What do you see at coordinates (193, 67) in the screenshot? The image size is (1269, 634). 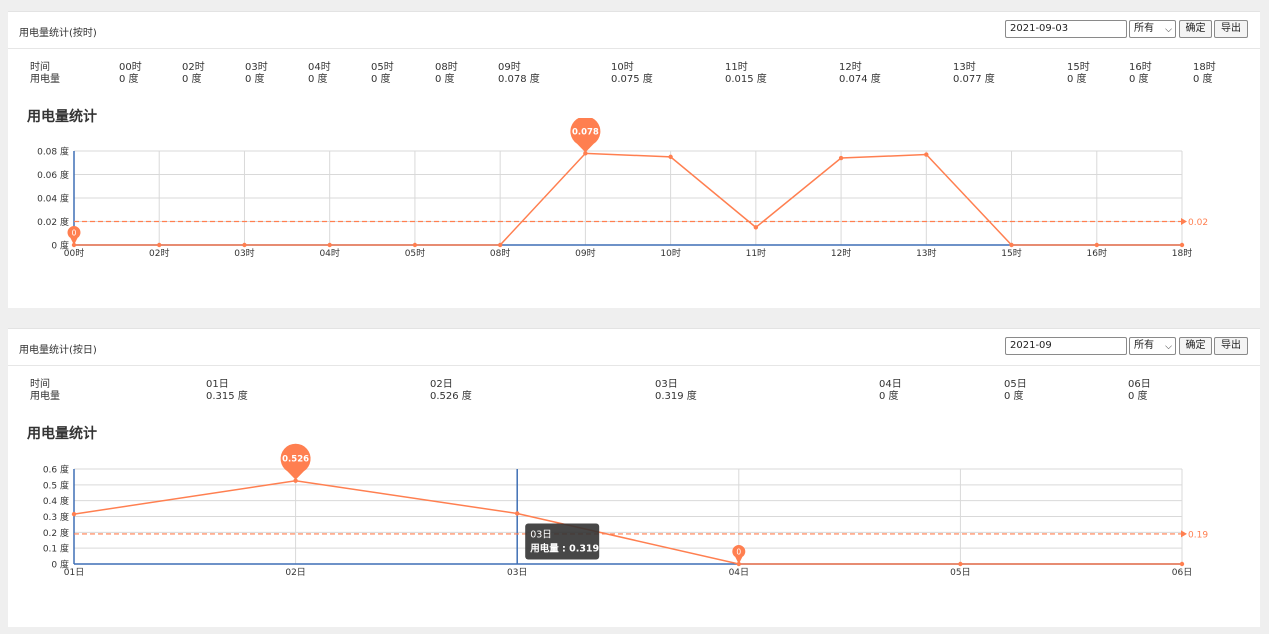 I see `time-cell: 02时` at bounding box center [193, 67].